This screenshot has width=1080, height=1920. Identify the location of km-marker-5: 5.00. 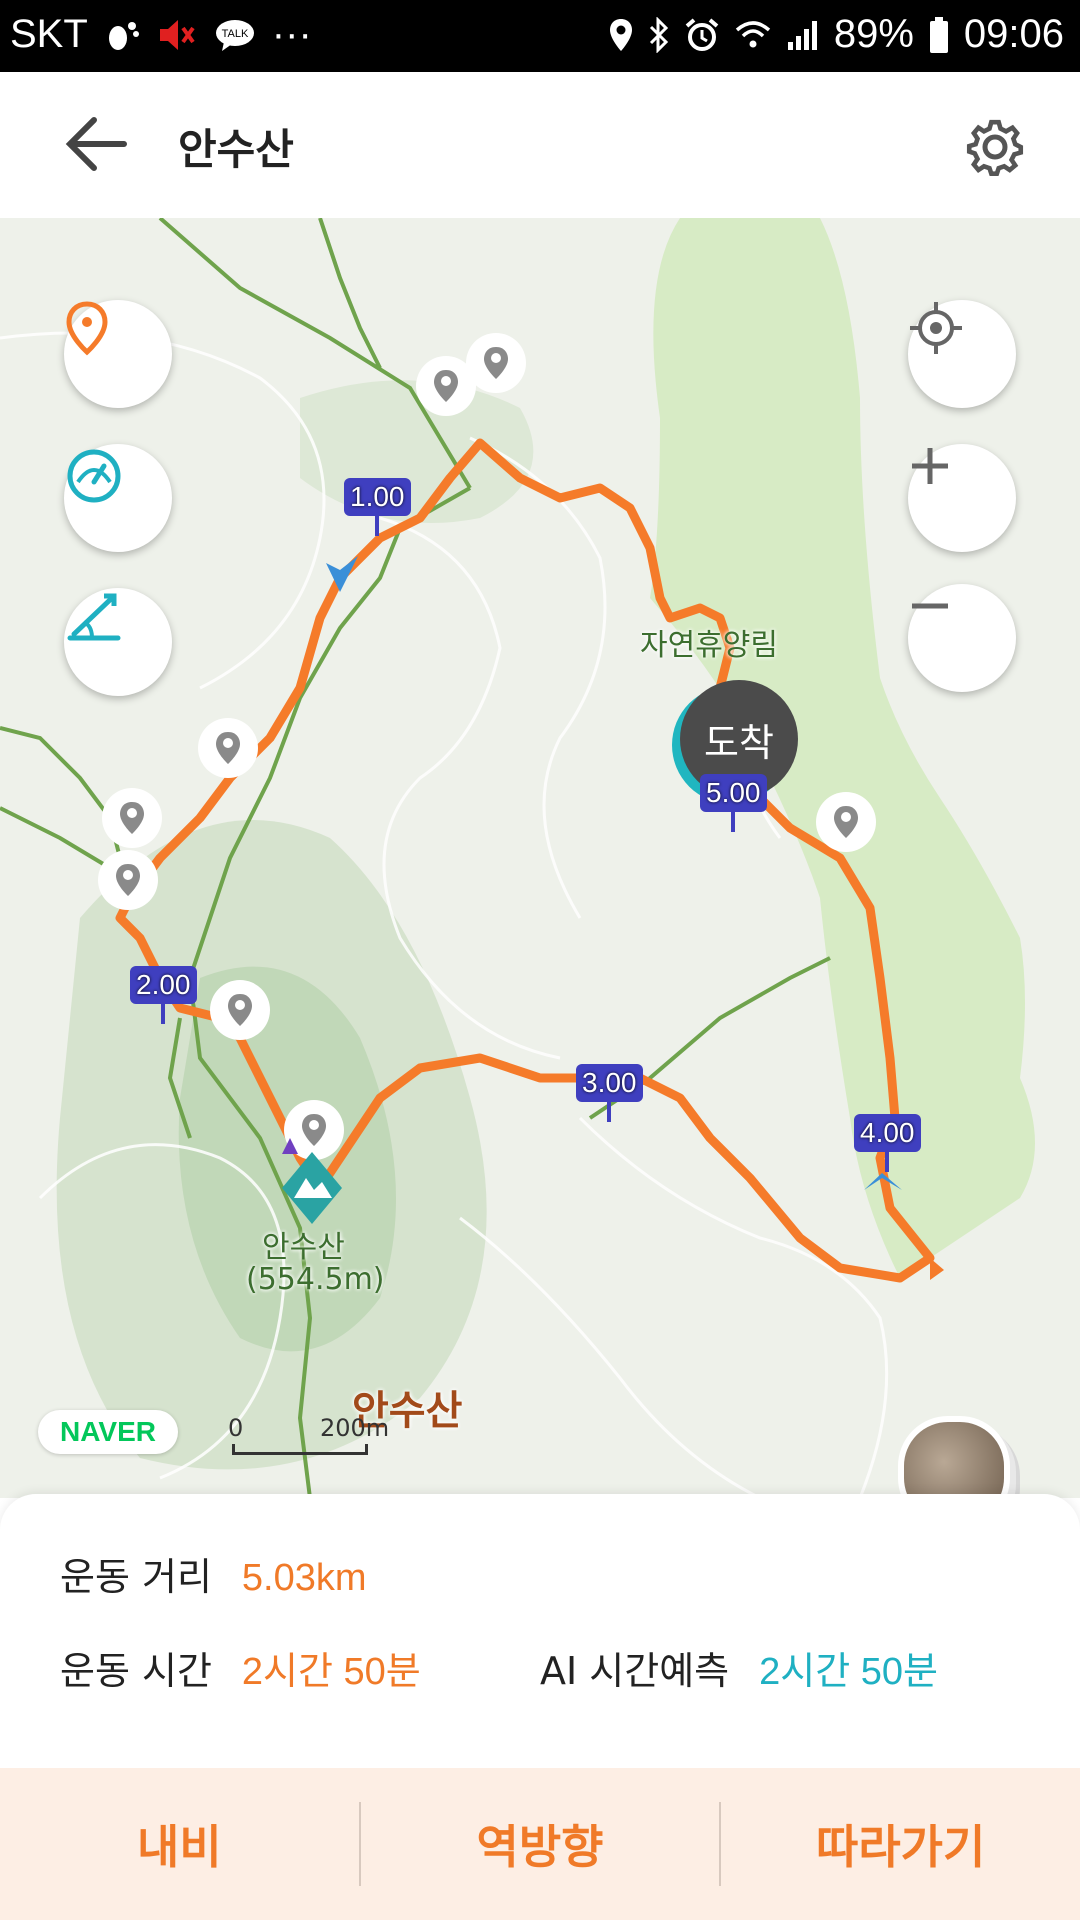
(733, 803).